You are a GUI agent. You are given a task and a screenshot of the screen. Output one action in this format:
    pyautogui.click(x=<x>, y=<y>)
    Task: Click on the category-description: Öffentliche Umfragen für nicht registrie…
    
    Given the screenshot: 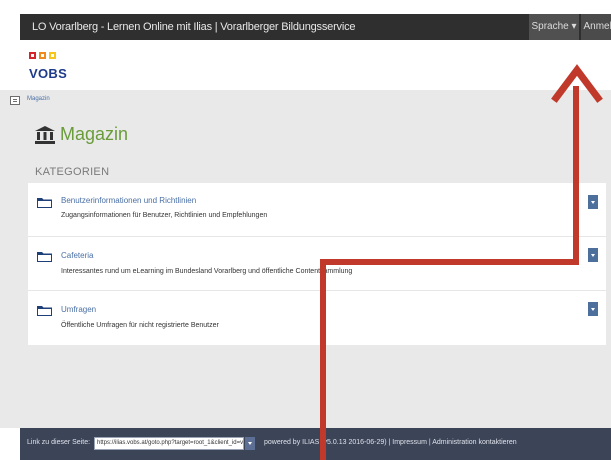 What is the action you would take?
    pyautogui.click(x=140, y=325)
    